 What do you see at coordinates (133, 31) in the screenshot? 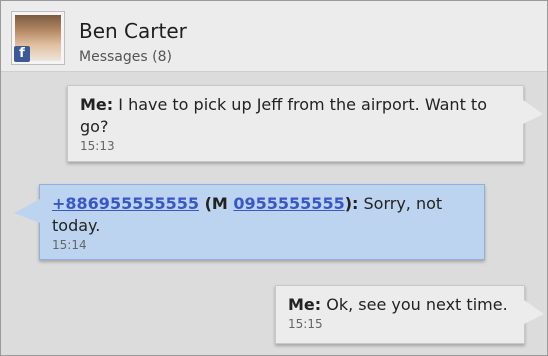
I see `contact-name: Ben Carter` at bounding box center [133, 31].